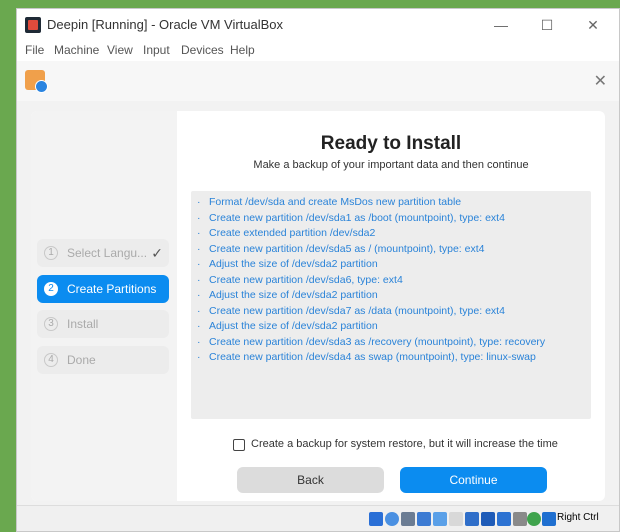 The height and width of the screenshot is (532, 620). Describe the element at coordinates (83, 324) in the screenshot. I see `step-label: Install` at that location.